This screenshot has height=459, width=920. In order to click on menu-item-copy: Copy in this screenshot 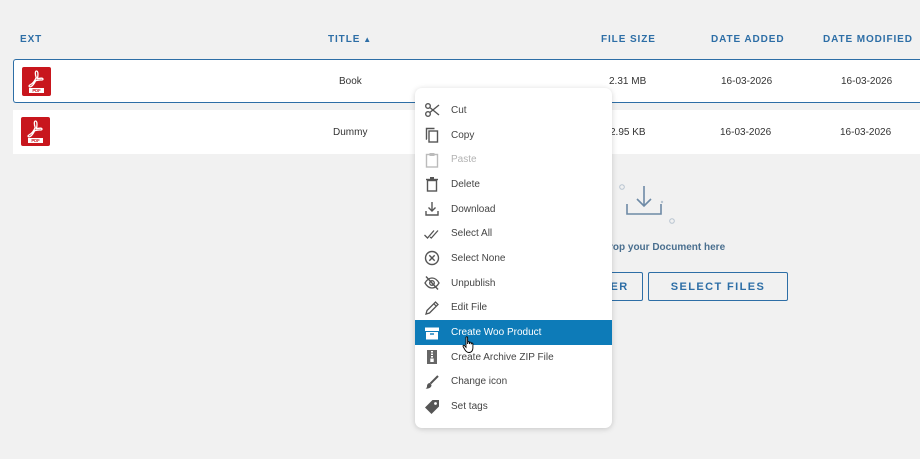, I will do `click(513, 135)`.